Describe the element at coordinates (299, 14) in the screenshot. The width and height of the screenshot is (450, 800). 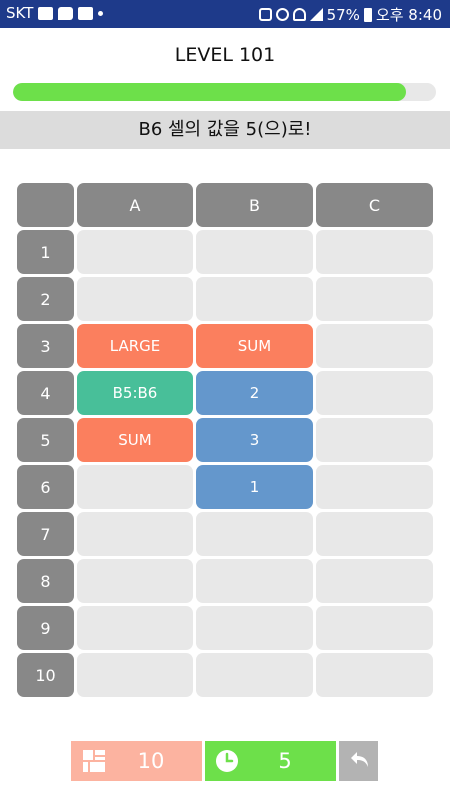
I see `wifi-icon` at that location.